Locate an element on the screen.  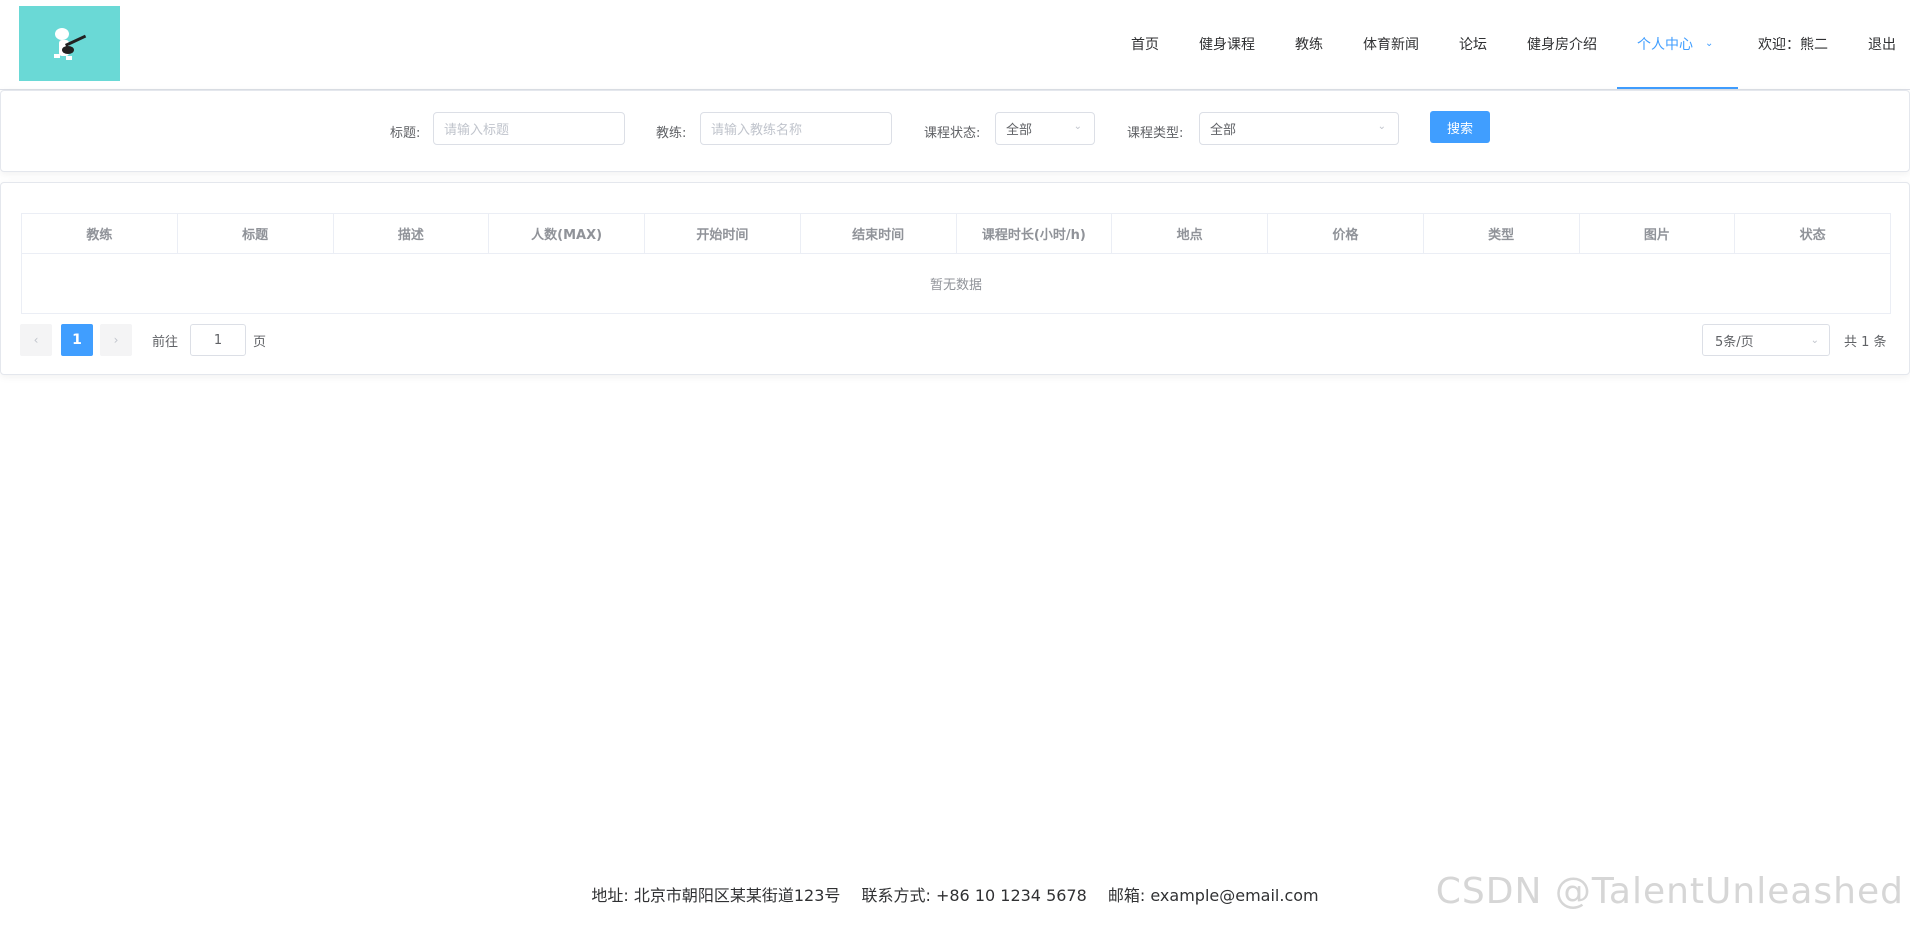
nav-forum: 论坛 is located at coordinates (1473, 44).